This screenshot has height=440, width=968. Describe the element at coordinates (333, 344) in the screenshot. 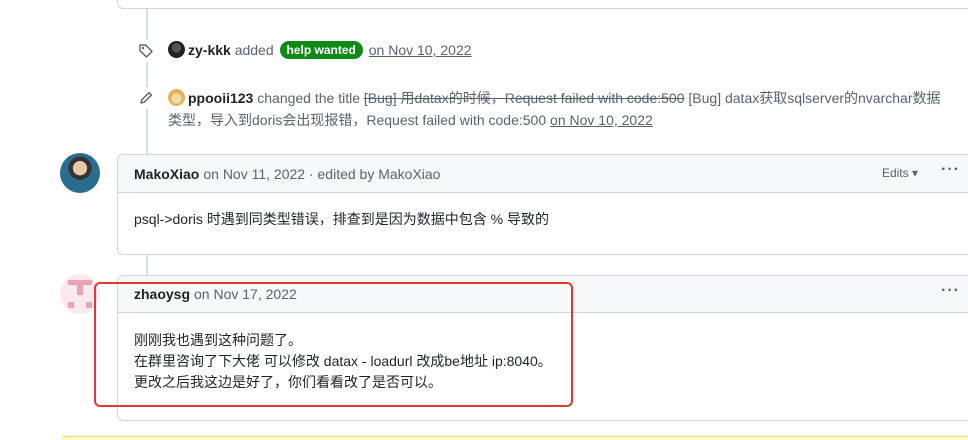

I see `highlight-annotation` at that location.